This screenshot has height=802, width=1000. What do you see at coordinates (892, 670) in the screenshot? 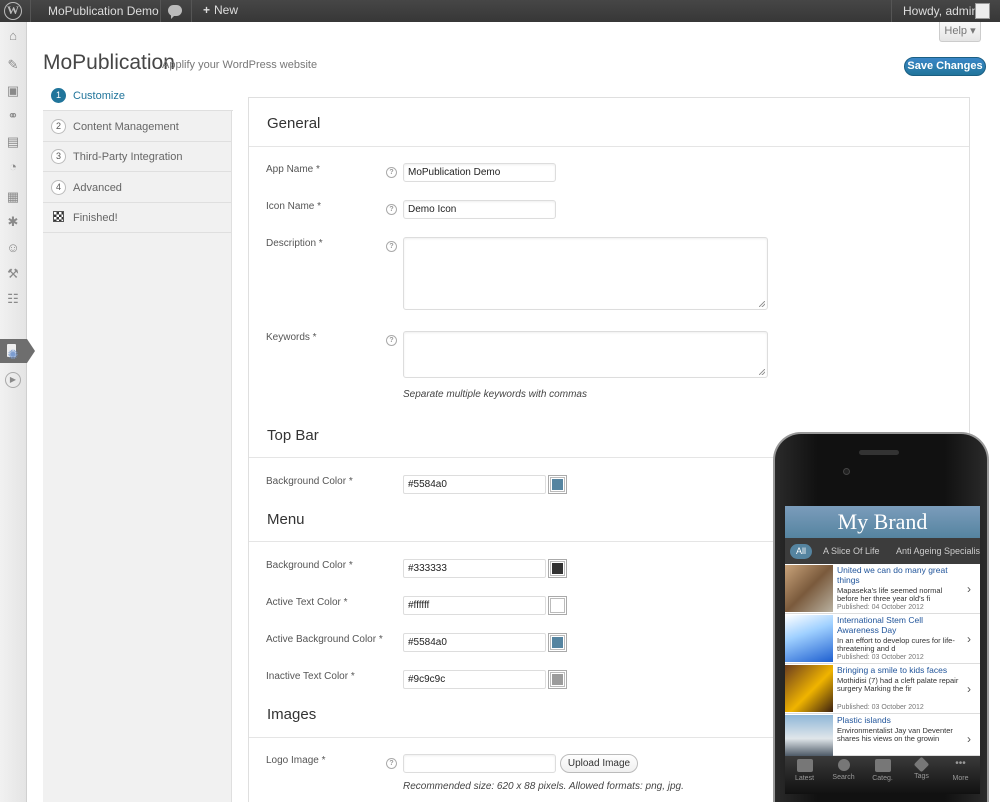
I see `article-title: Bringing a smile to kids faces` at bounding box center [892, 670].